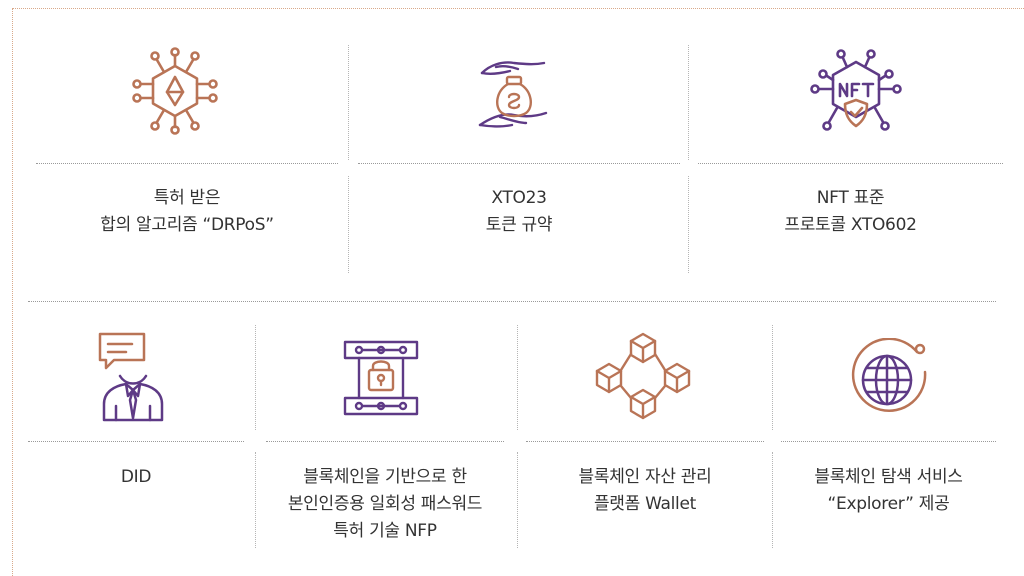 The width and height of the screenshot is (1024, 576). What do you see at coordinates (518, 8) in the screenshot?
I see `frame-top-border` at bounding box center [518, 8].